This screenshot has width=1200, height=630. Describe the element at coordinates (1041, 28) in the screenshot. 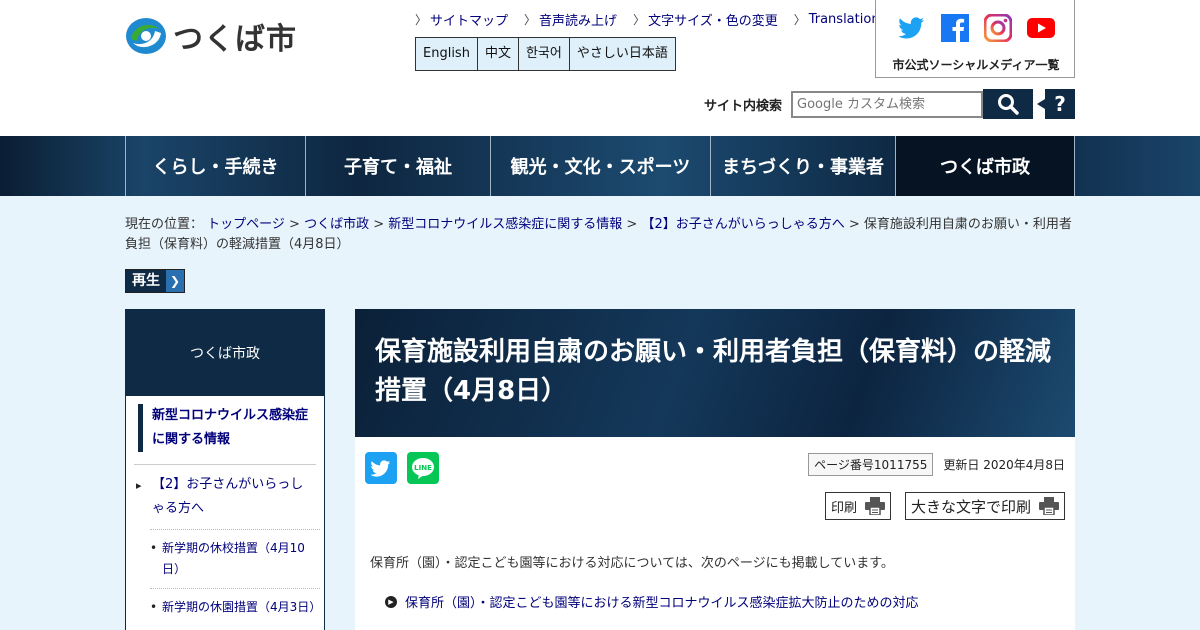

I see `youtube-icon` at that location.